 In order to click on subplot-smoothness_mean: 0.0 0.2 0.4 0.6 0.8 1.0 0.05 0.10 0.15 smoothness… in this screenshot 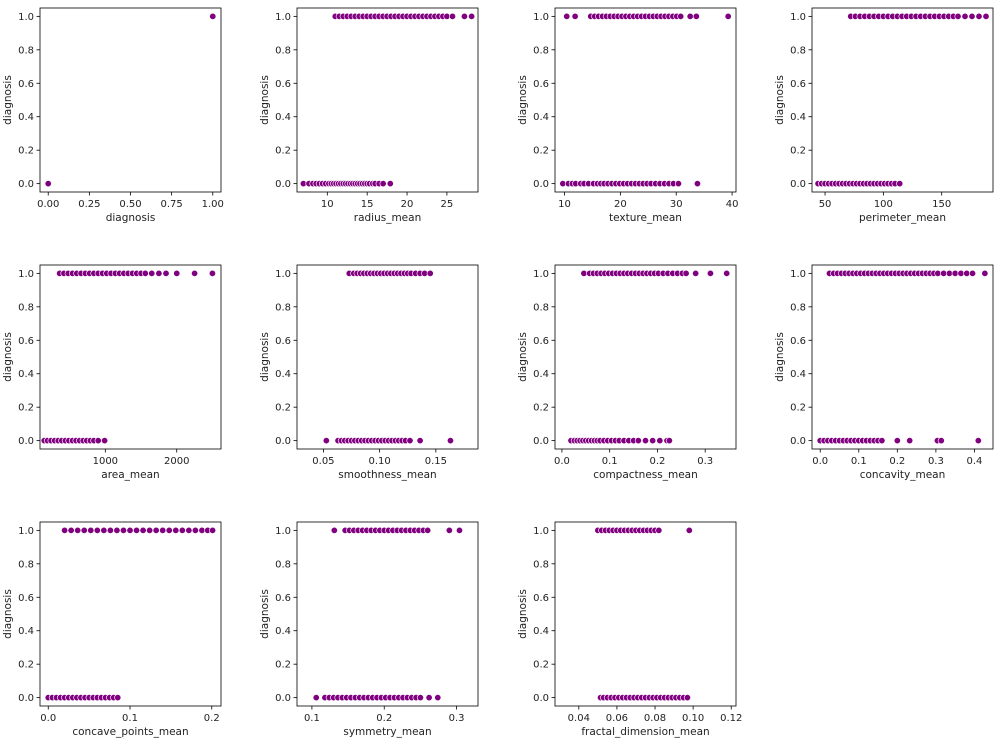, I will do `click(369, 372)`.